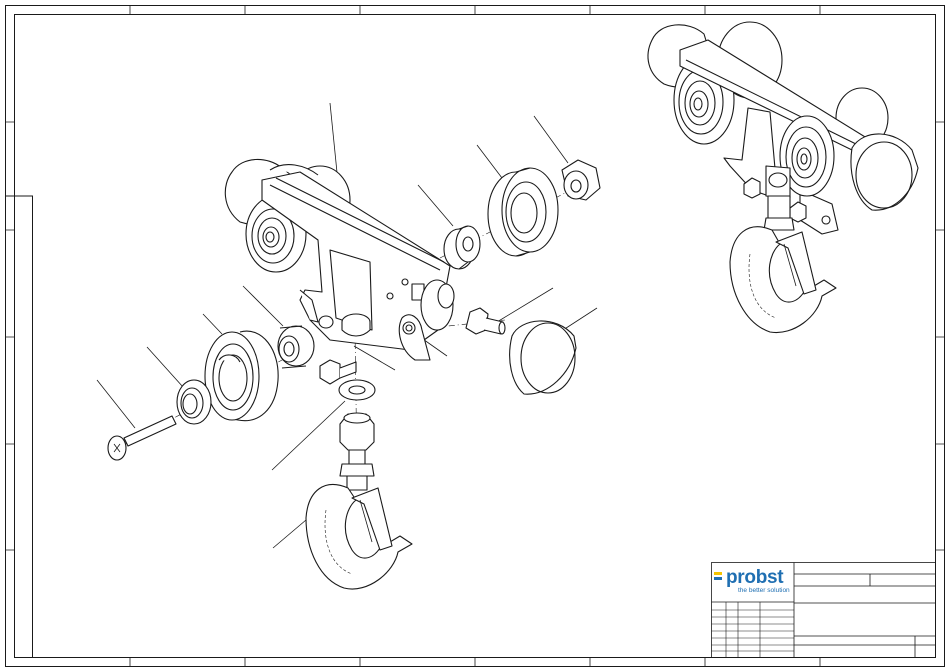 This screenshot has height=672, width=950. What do you see at coordinates (764, 590) in the screenshot?
I see `logo-tagline: the better solution` at bounding box center [764, 590].